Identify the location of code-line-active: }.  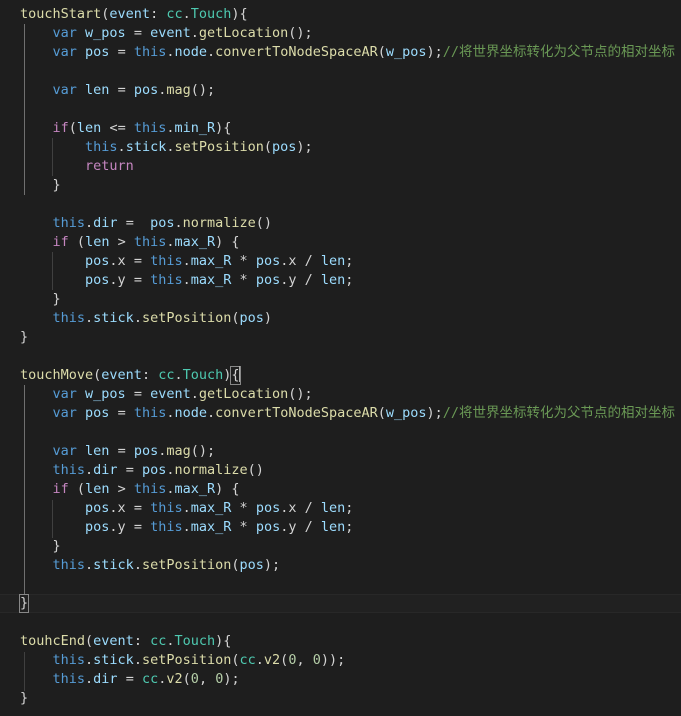
(340, 603).